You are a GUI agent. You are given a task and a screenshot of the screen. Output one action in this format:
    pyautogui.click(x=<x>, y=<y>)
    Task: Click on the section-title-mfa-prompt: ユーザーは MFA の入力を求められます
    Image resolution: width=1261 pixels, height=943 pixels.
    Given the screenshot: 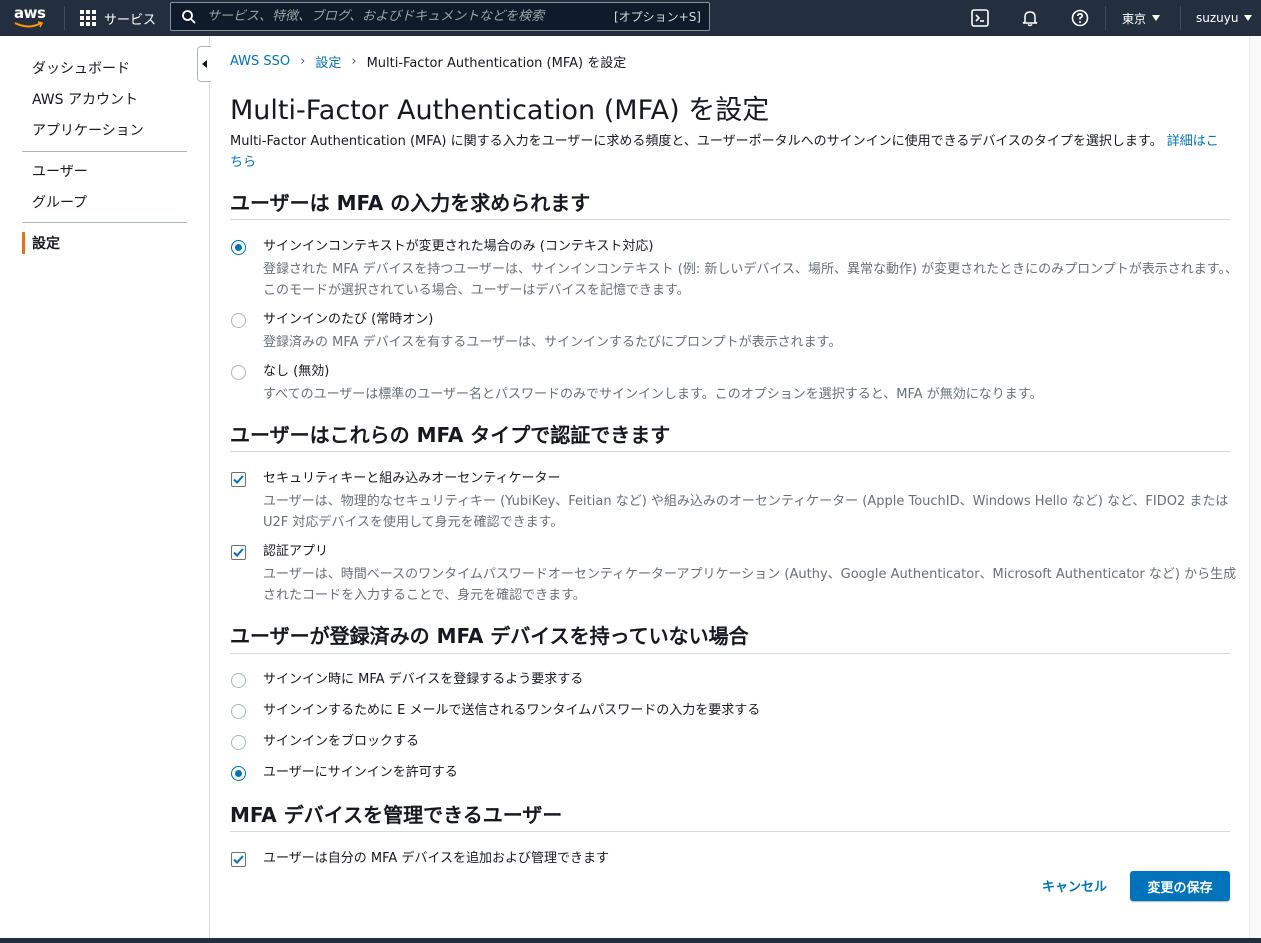 What is the action you would take?
    pyautogui.click(x=410, y=203)
    